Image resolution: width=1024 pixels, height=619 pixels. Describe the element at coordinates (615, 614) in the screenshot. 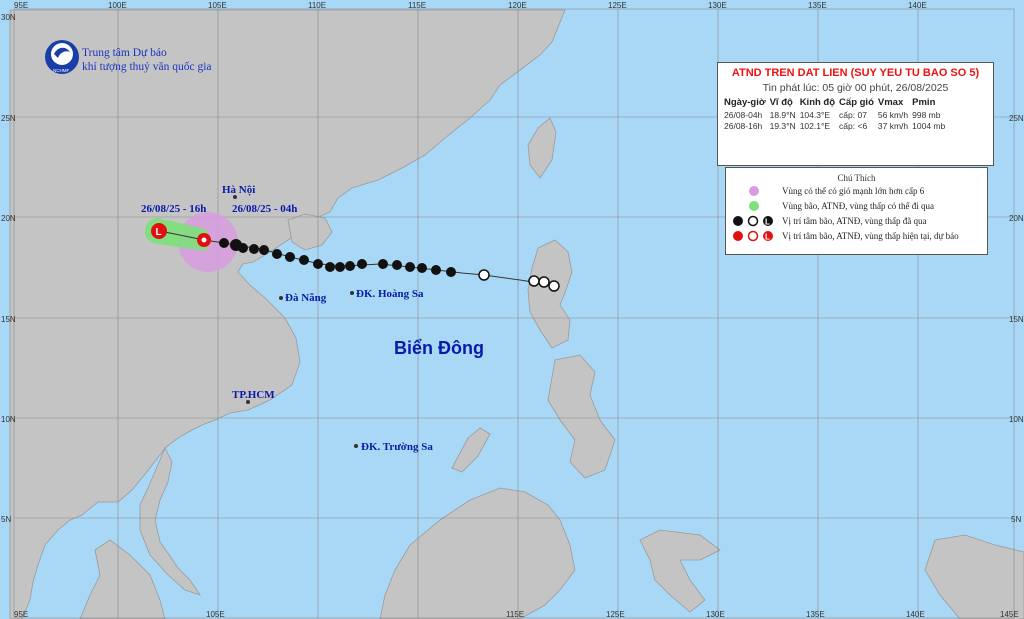

I see `lon-bottom-label: 125E` at that location.